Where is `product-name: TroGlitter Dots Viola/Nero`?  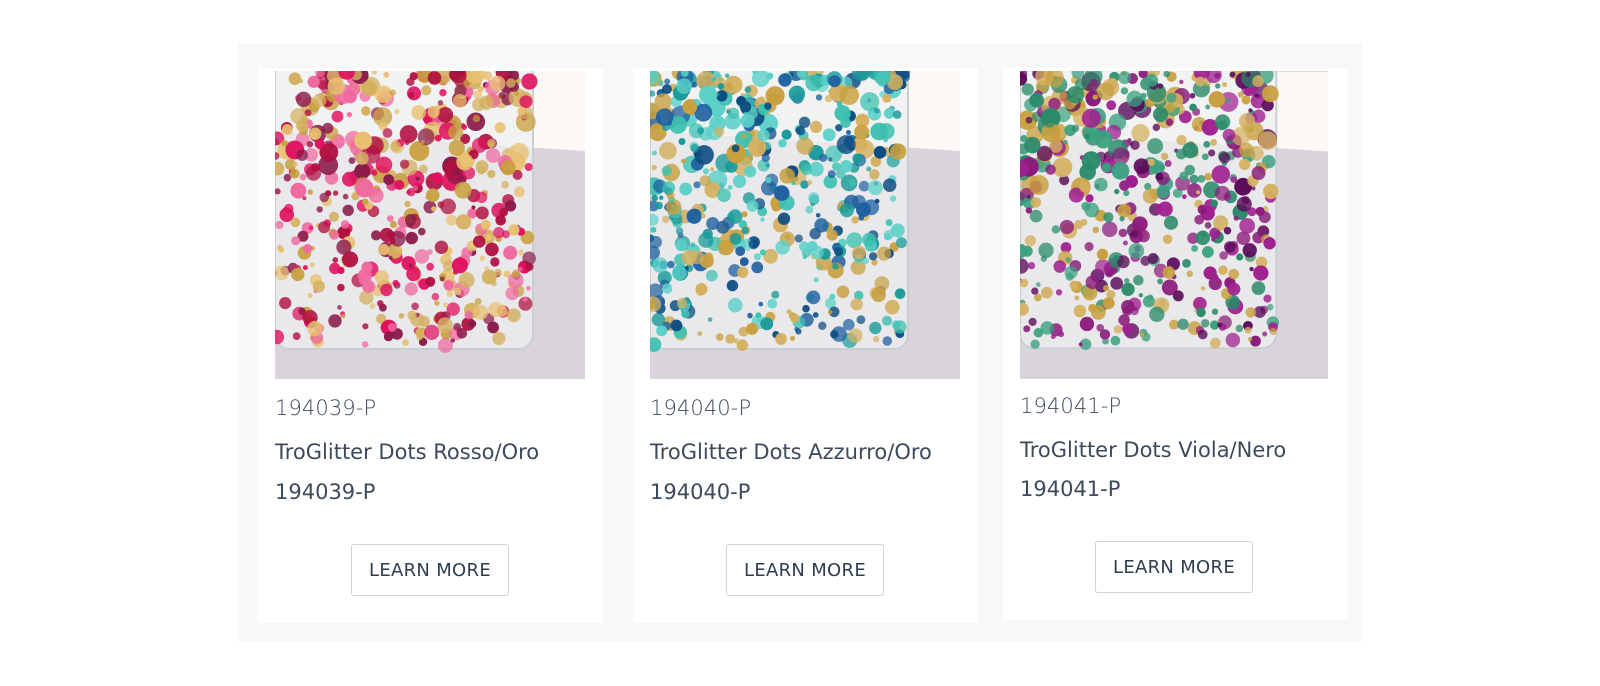 product-name: TroGlitter Dots Viola/Nero is located at coordinates (1153, 450).